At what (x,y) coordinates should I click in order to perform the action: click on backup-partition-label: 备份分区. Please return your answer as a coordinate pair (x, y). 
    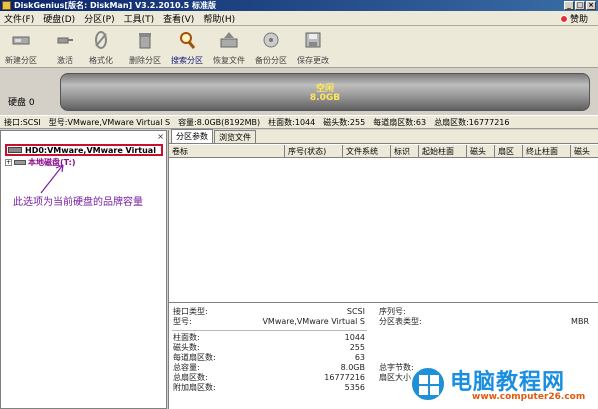
    Looking at the image, I should click on (271, 60).